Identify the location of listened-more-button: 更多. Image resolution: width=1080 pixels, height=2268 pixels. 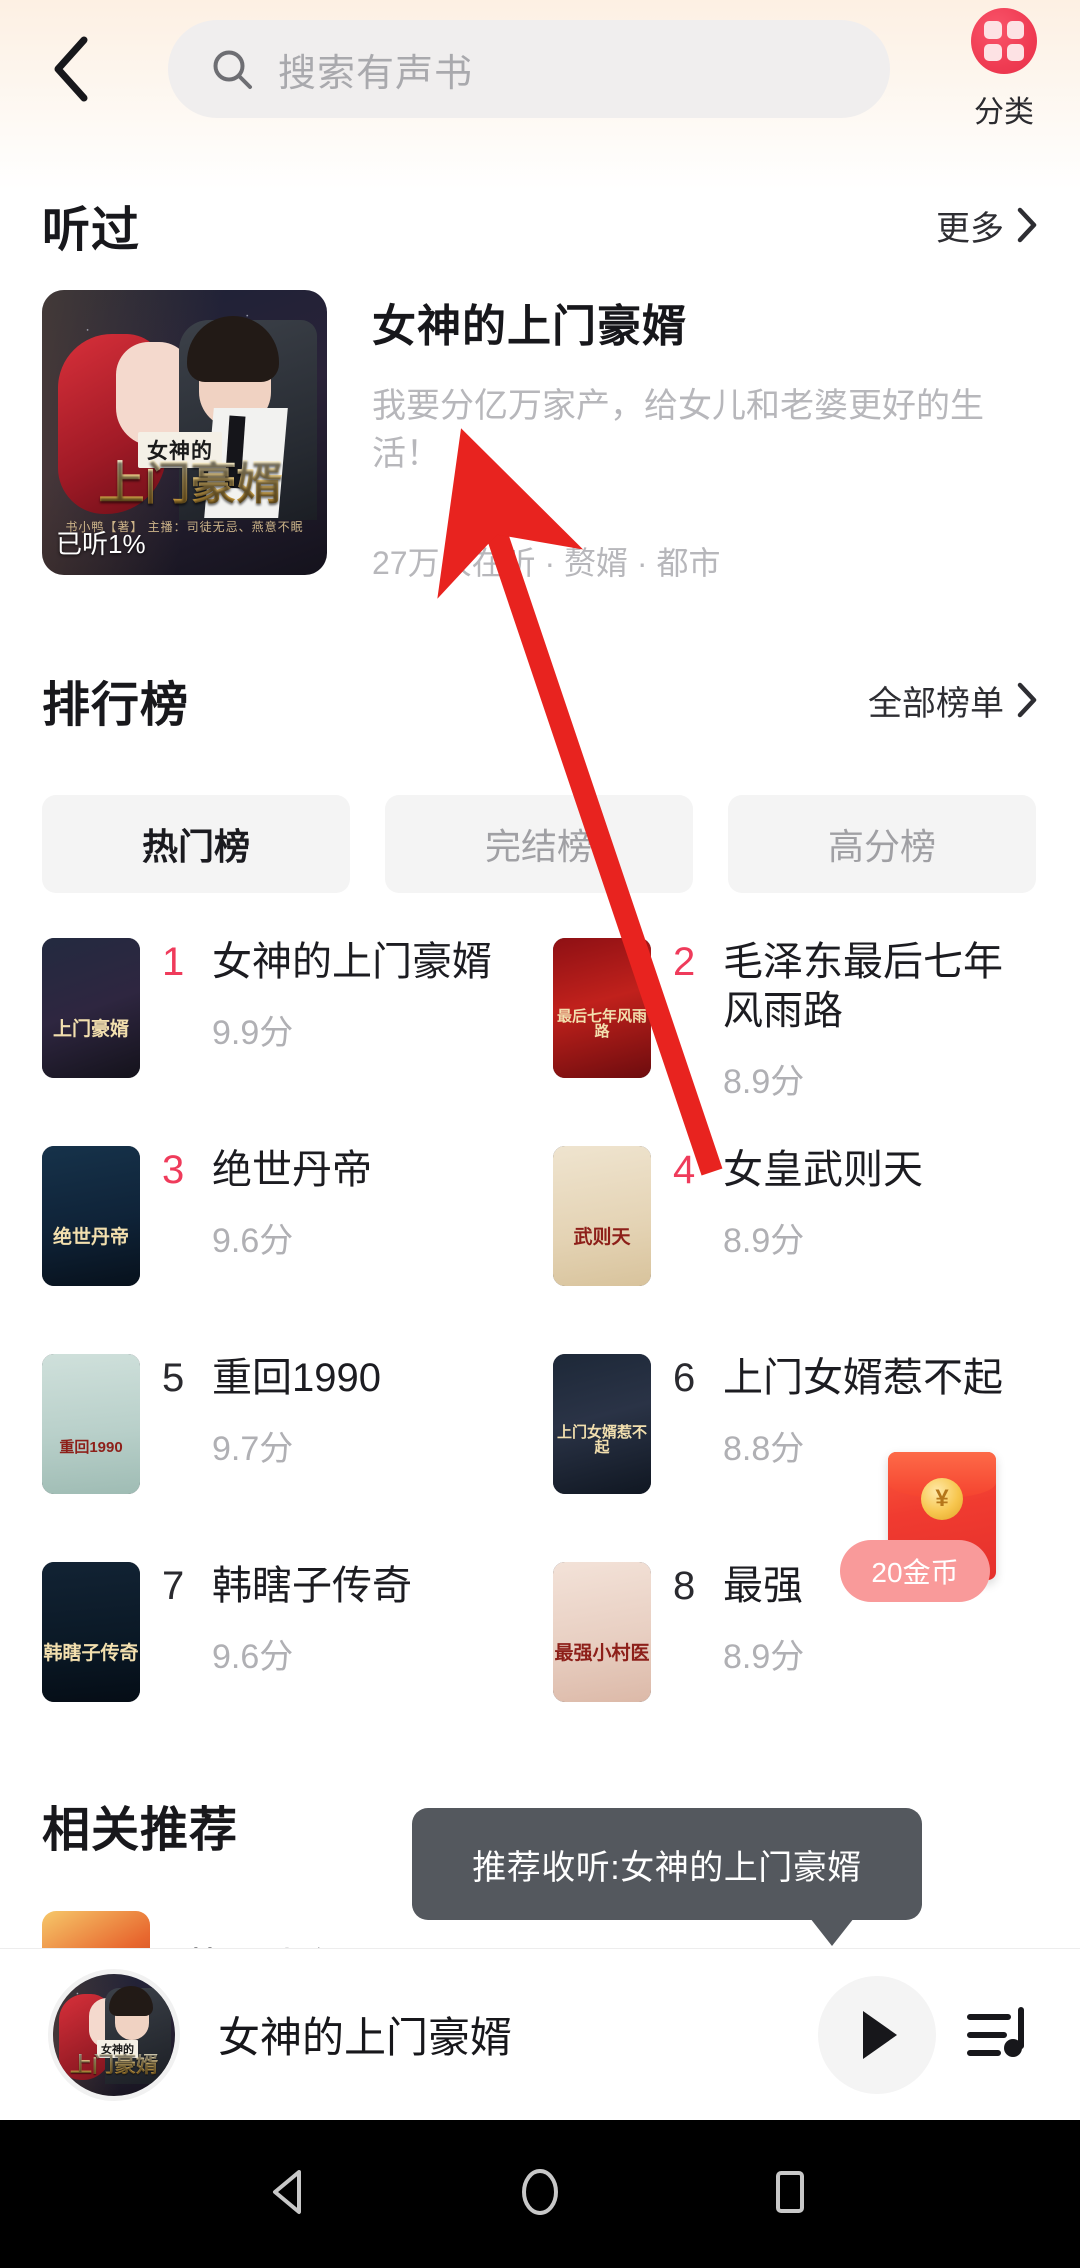
(987, 225).